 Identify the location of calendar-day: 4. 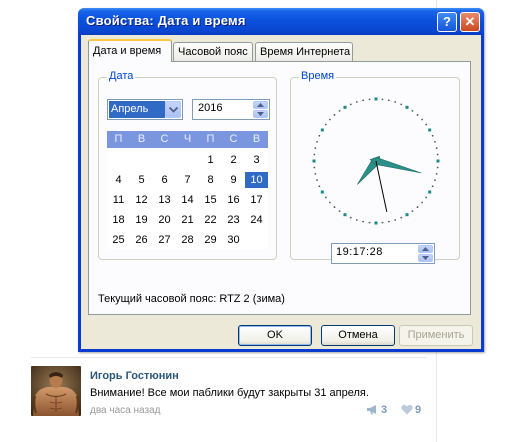
(118, 180).